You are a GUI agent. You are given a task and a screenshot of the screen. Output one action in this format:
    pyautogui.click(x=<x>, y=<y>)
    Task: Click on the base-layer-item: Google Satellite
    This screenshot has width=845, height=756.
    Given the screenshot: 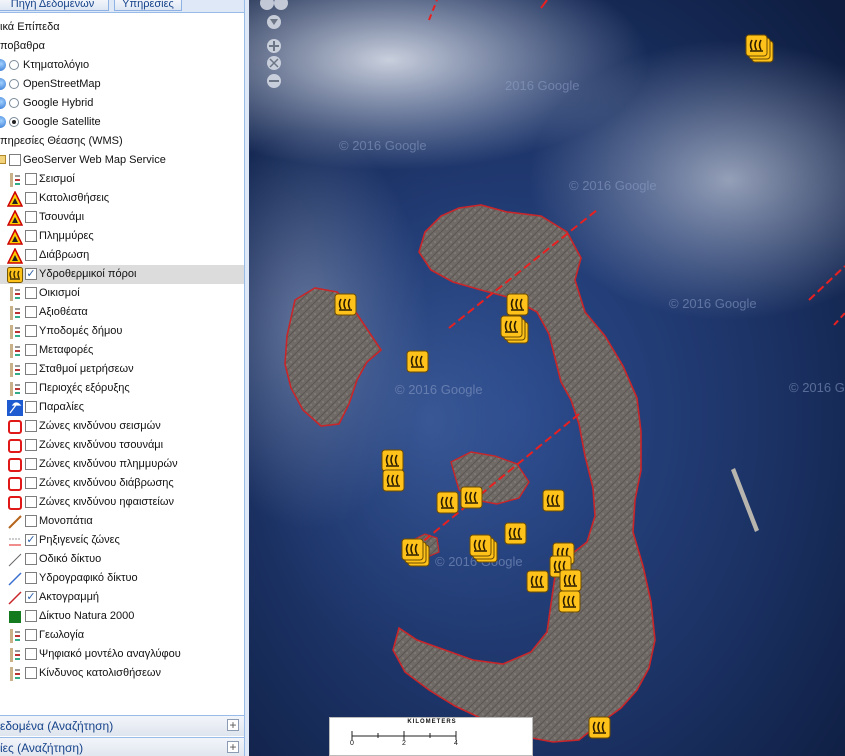 What is the action you would take?
    pyautogui.click(x=122, y=122)
    